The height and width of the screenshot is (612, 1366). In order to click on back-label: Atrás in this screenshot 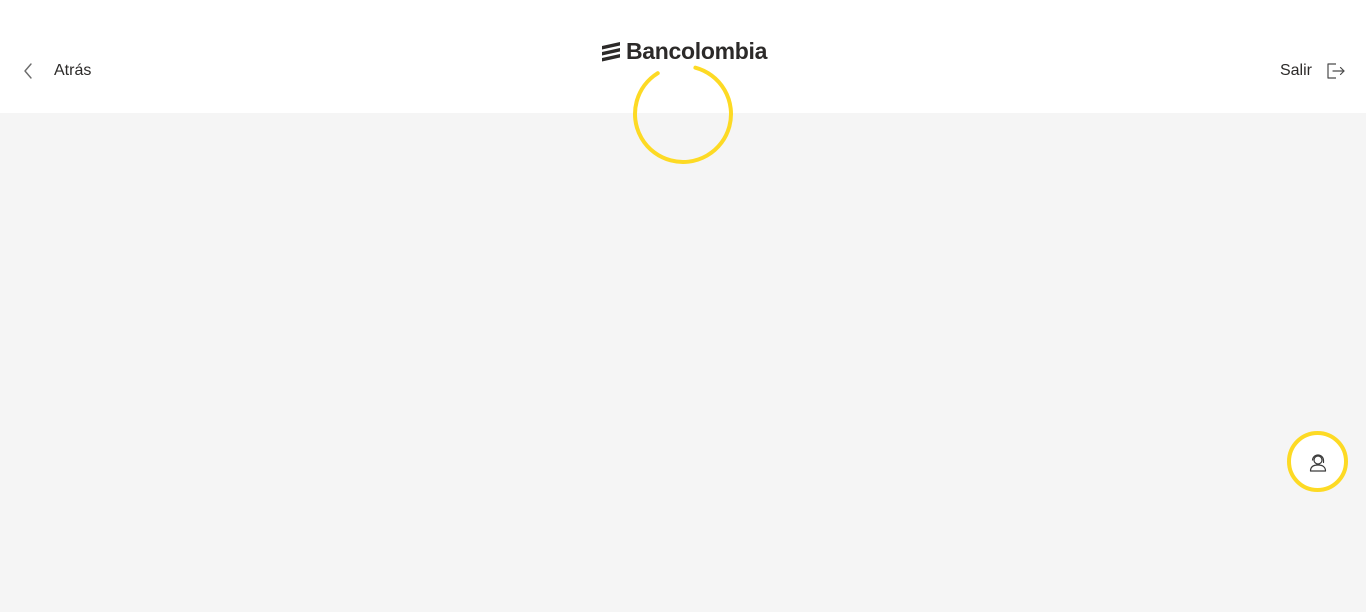, I will do `click(73, 70)`.